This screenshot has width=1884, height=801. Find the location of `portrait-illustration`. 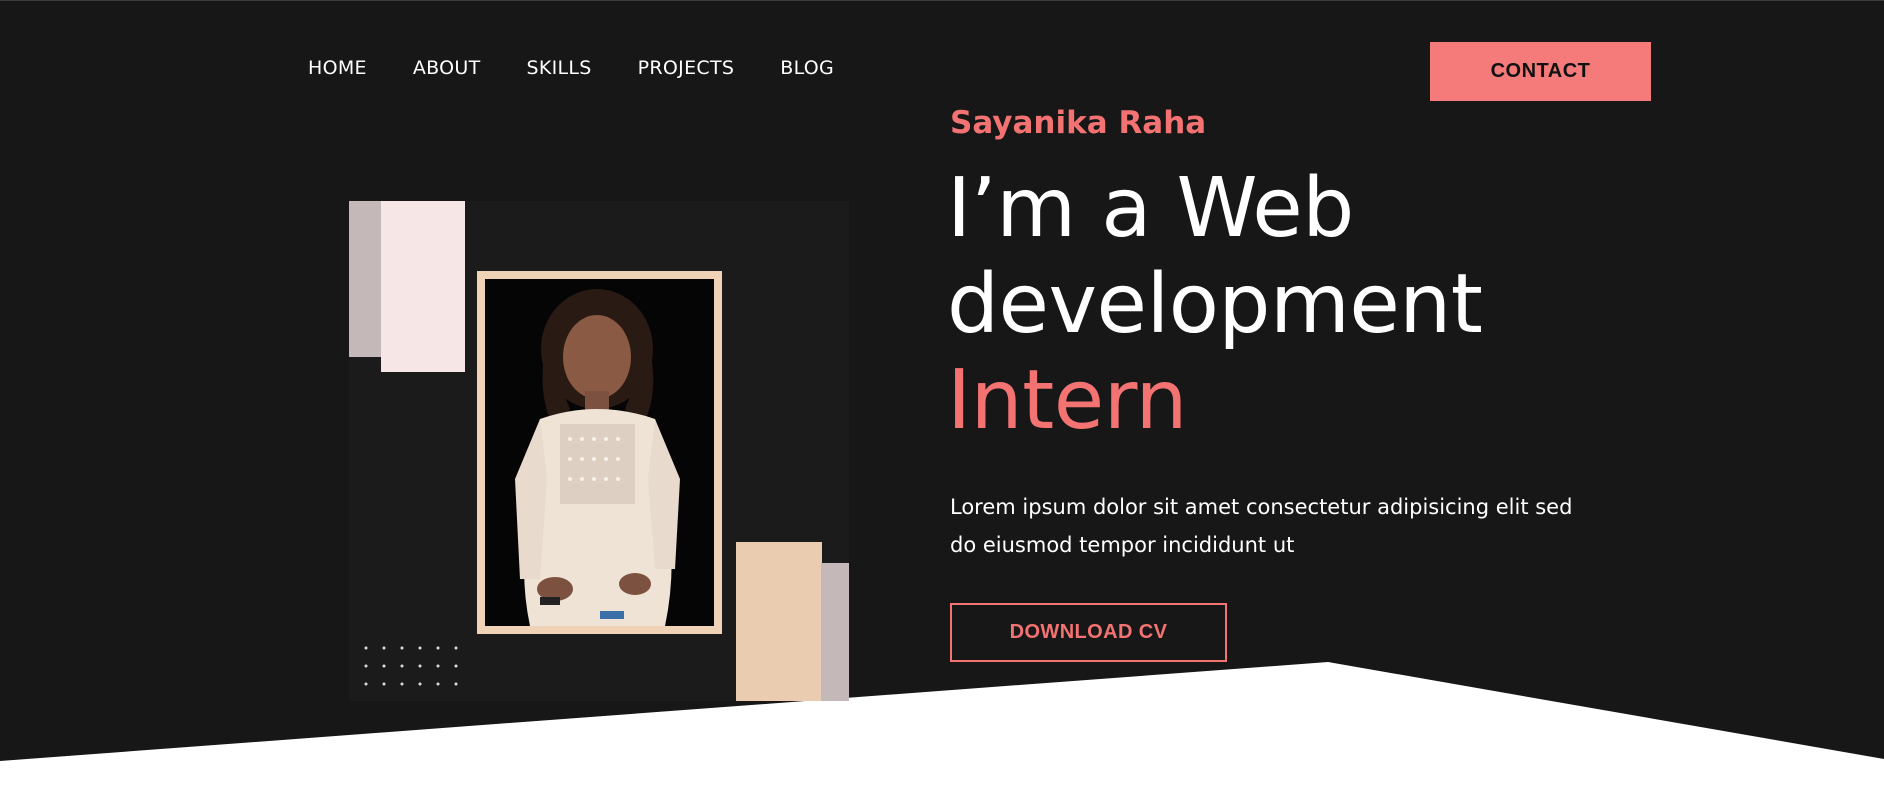

portrait-illustration is located at coordinates (599, 452).